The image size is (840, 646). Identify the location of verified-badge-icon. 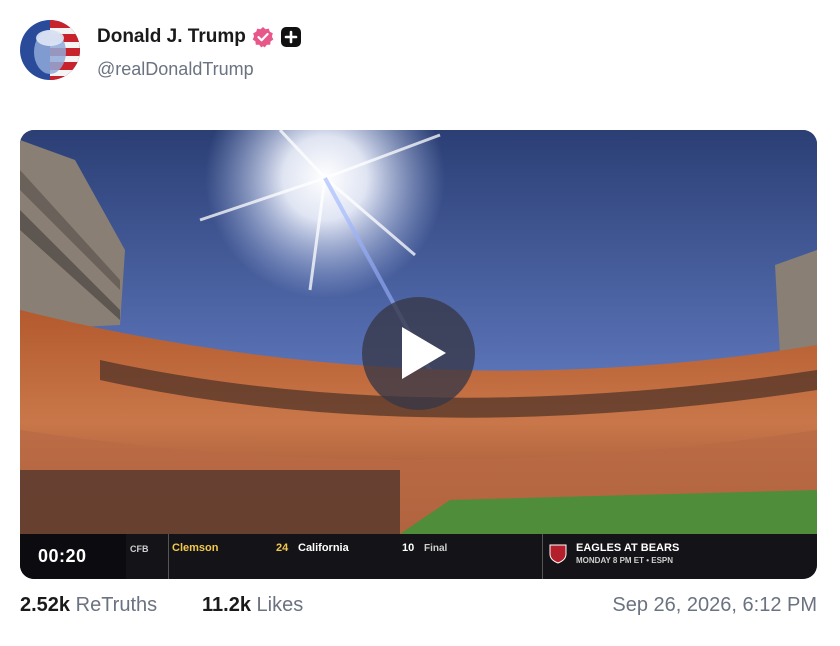
(263, 37).